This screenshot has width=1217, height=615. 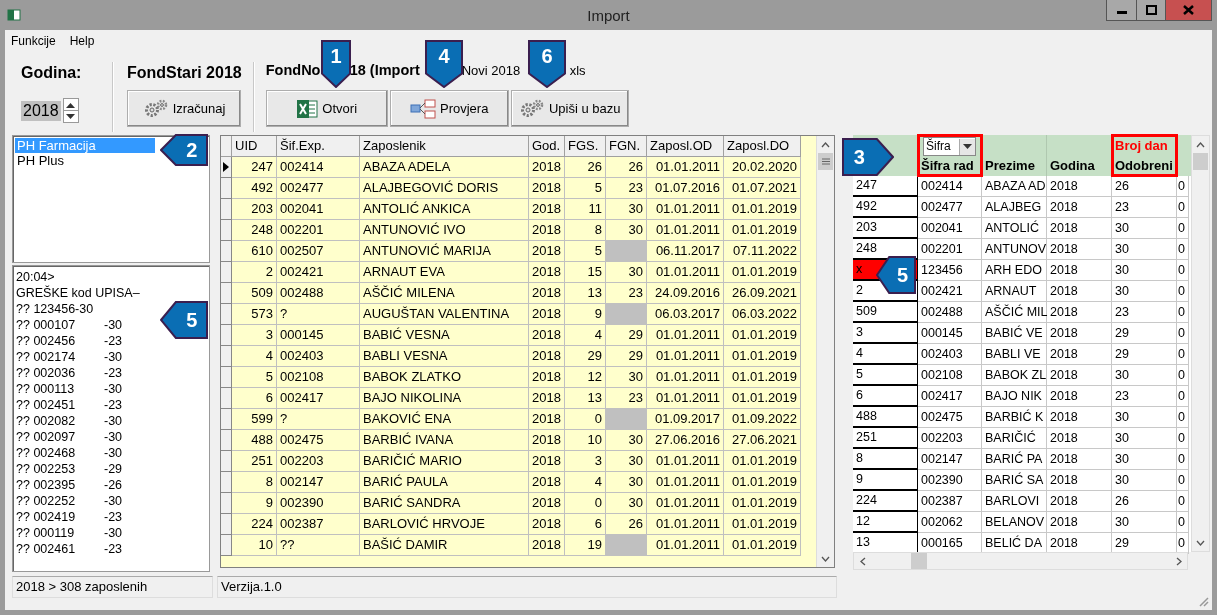 I want to click on toolbar-button: Provjera, so click(x=449, y=108).